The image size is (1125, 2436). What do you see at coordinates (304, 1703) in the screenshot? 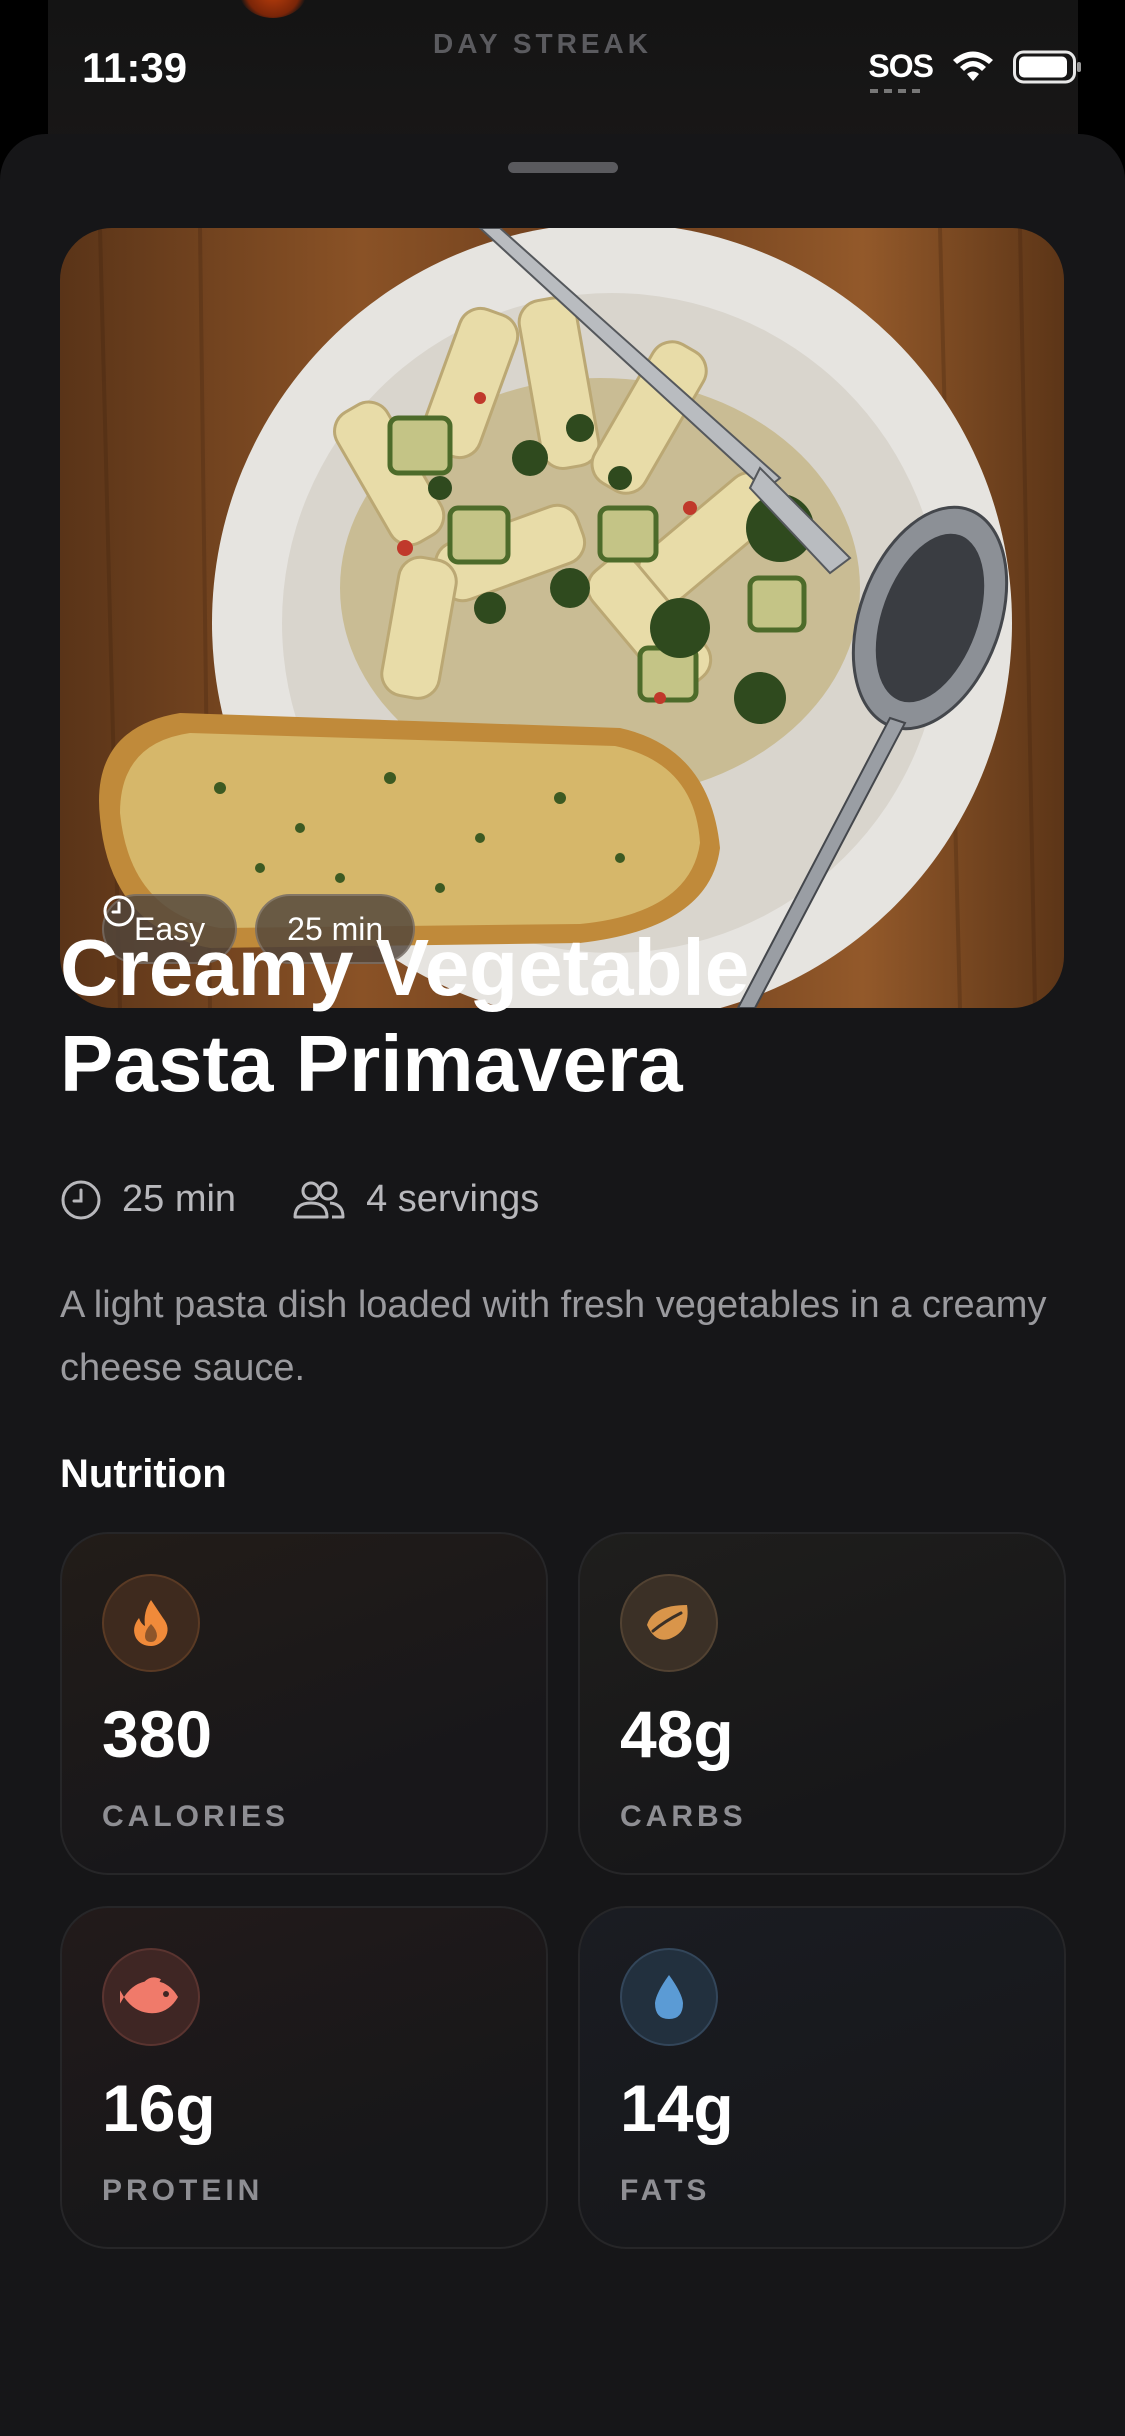
I see `nutrition-card-calories: 380 CALORIES` at bounding box center [304, 1703].